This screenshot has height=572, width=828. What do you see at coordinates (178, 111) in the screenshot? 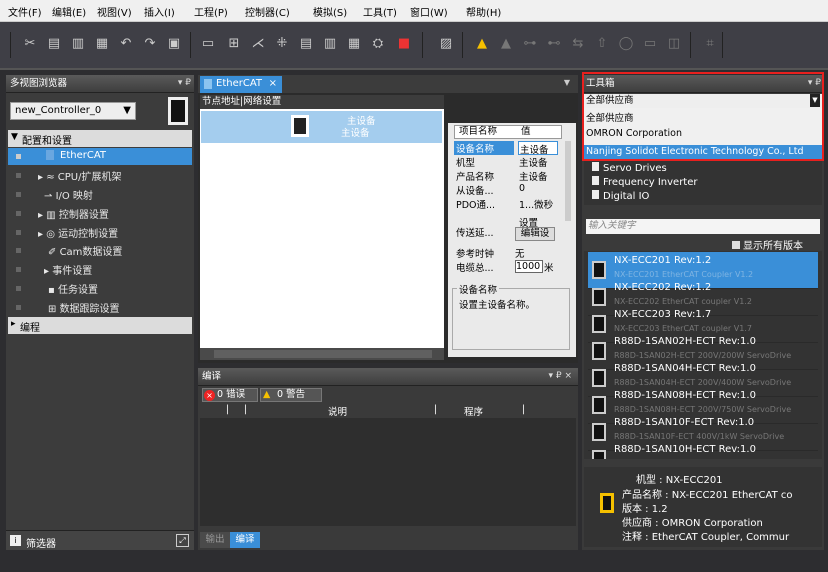
I see `controller-icon` at bounding box center [178, 111].